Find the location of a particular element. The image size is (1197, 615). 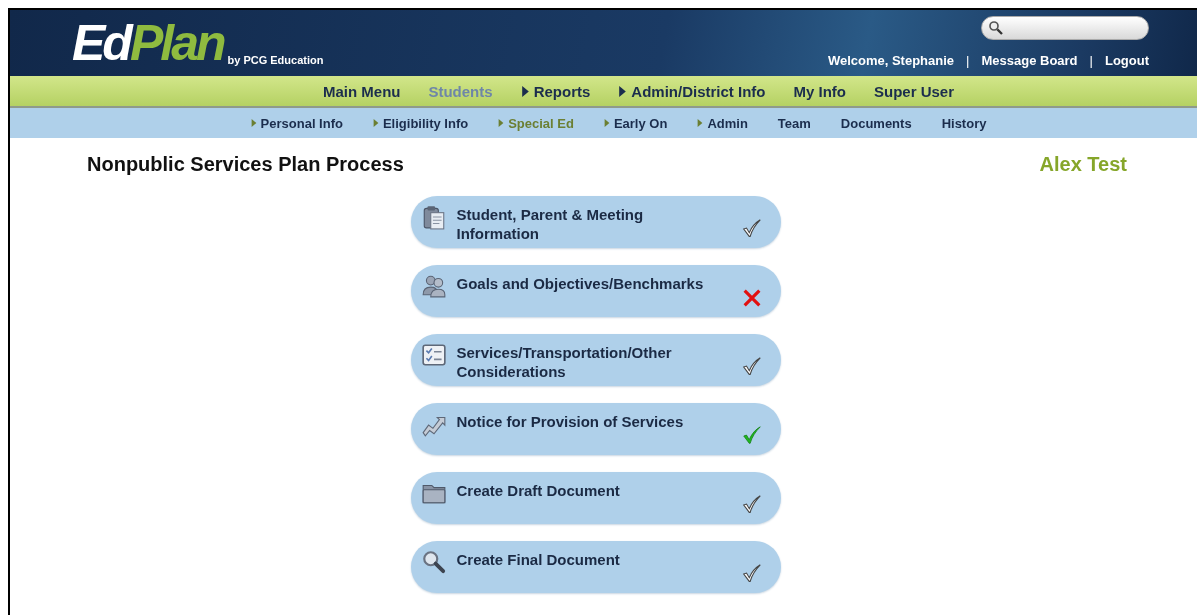

nav-link: Admin/District Info is located at coordinates (692, 91).